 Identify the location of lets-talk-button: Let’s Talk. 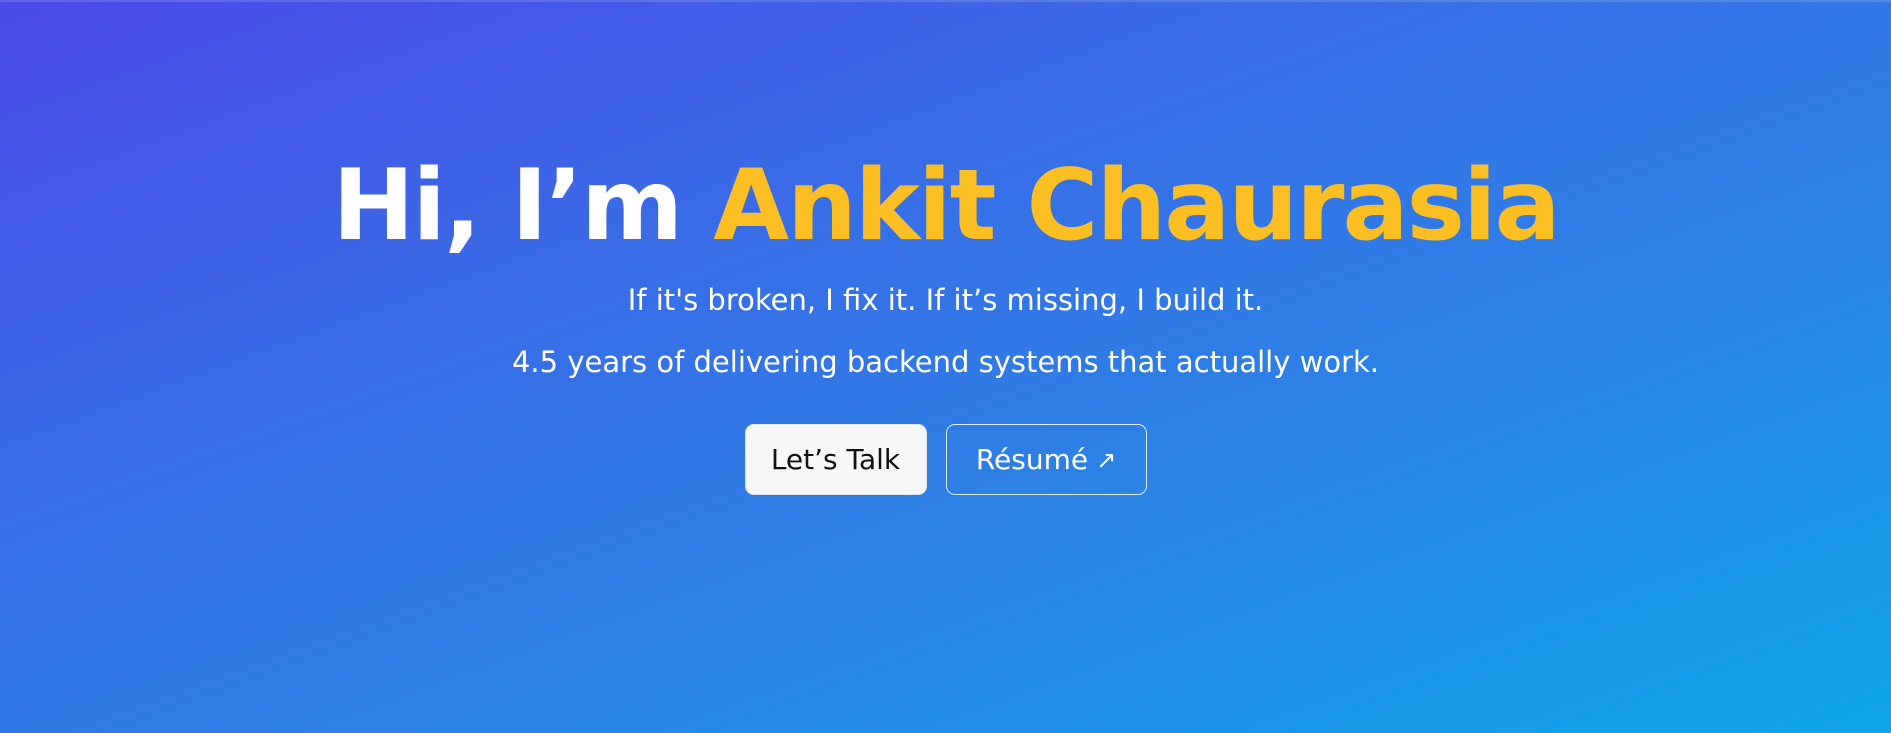
(835, 459).